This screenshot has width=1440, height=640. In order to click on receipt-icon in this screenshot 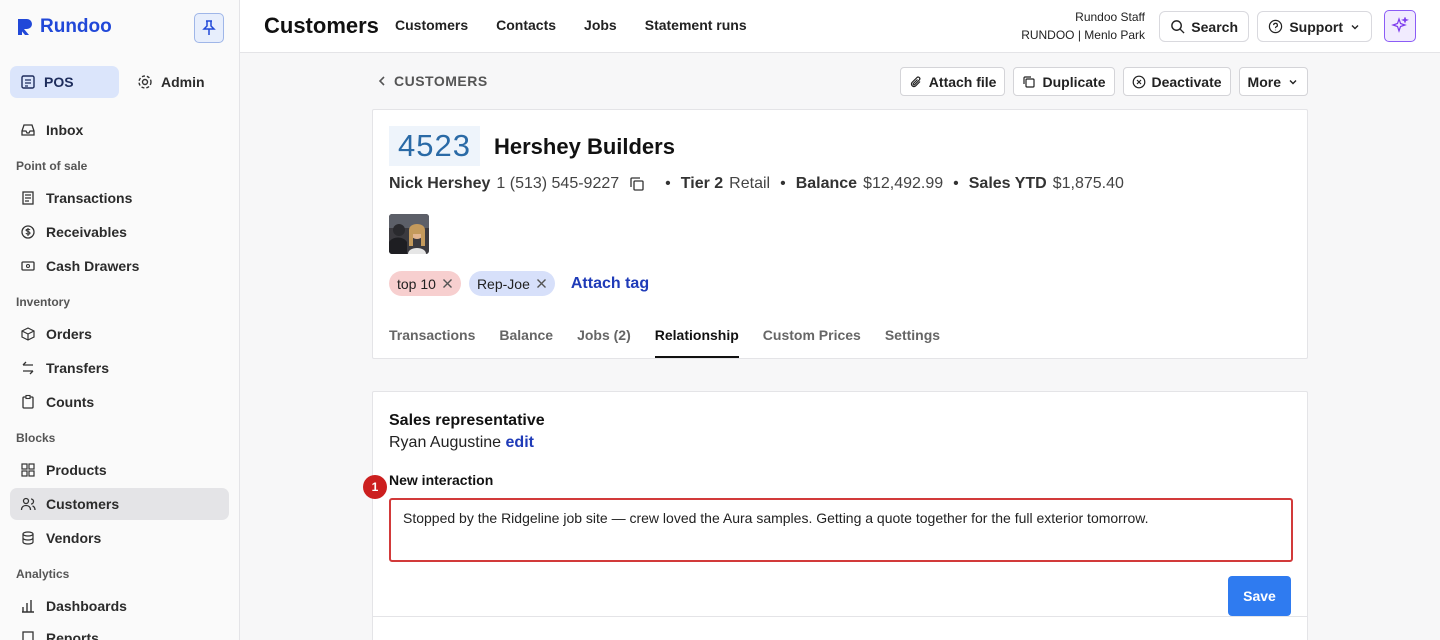, I will do `click(28, 198)`.